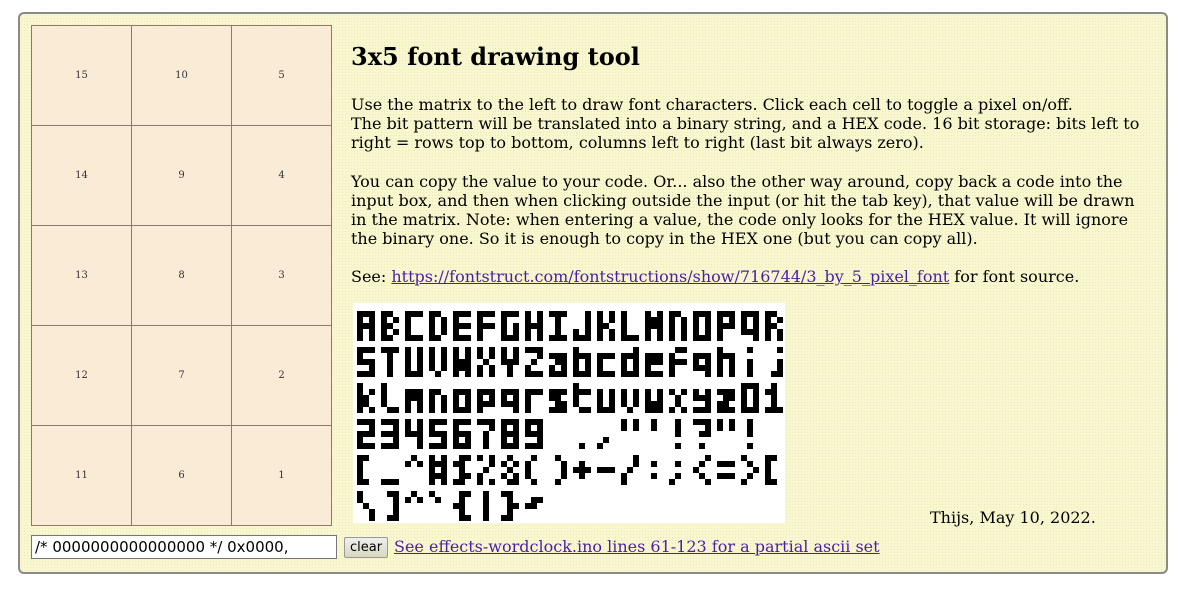 The width and height of the screenshot is (1190, 594). I want to click on matrix-cell-1: 1, so click(282, 476).